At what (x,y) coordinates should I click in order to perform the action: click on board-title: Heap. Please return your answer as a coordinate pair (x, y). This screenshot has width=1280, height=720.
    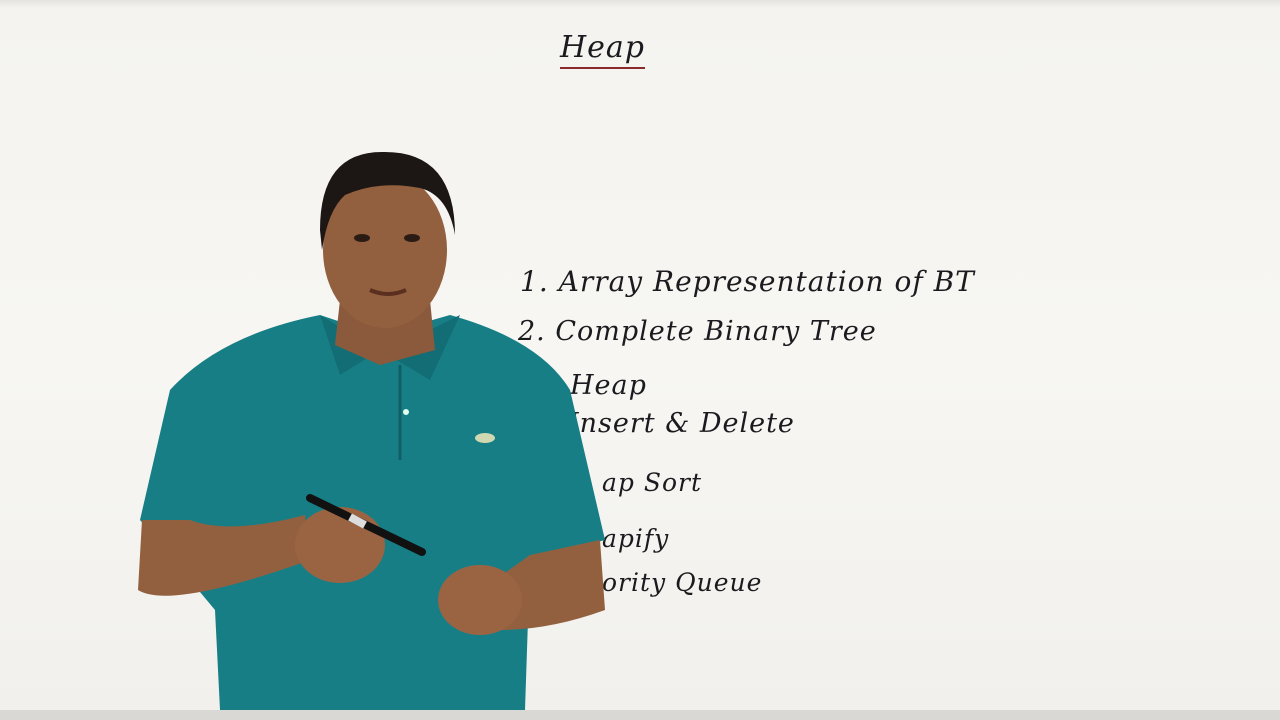
    Looking at the image, I should click on (603, 49).